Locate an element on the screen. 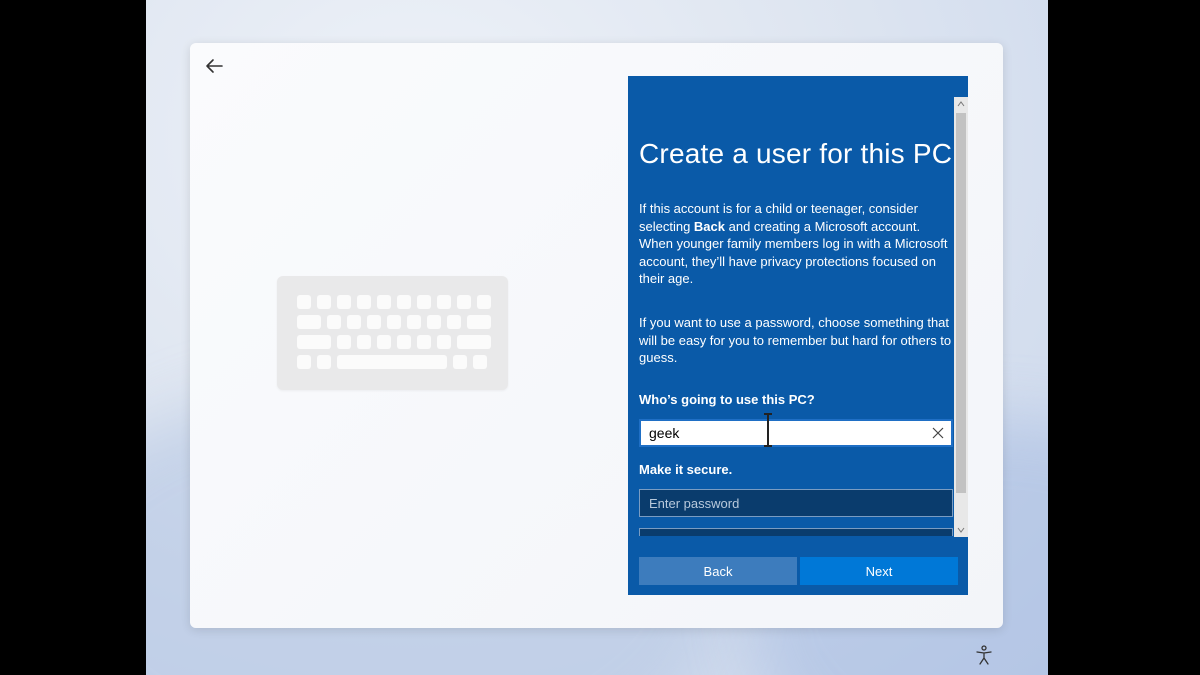 Image resolution: width=1200 pixels, height=675 pixels. password-field-box is located at coordinates (796, 503).